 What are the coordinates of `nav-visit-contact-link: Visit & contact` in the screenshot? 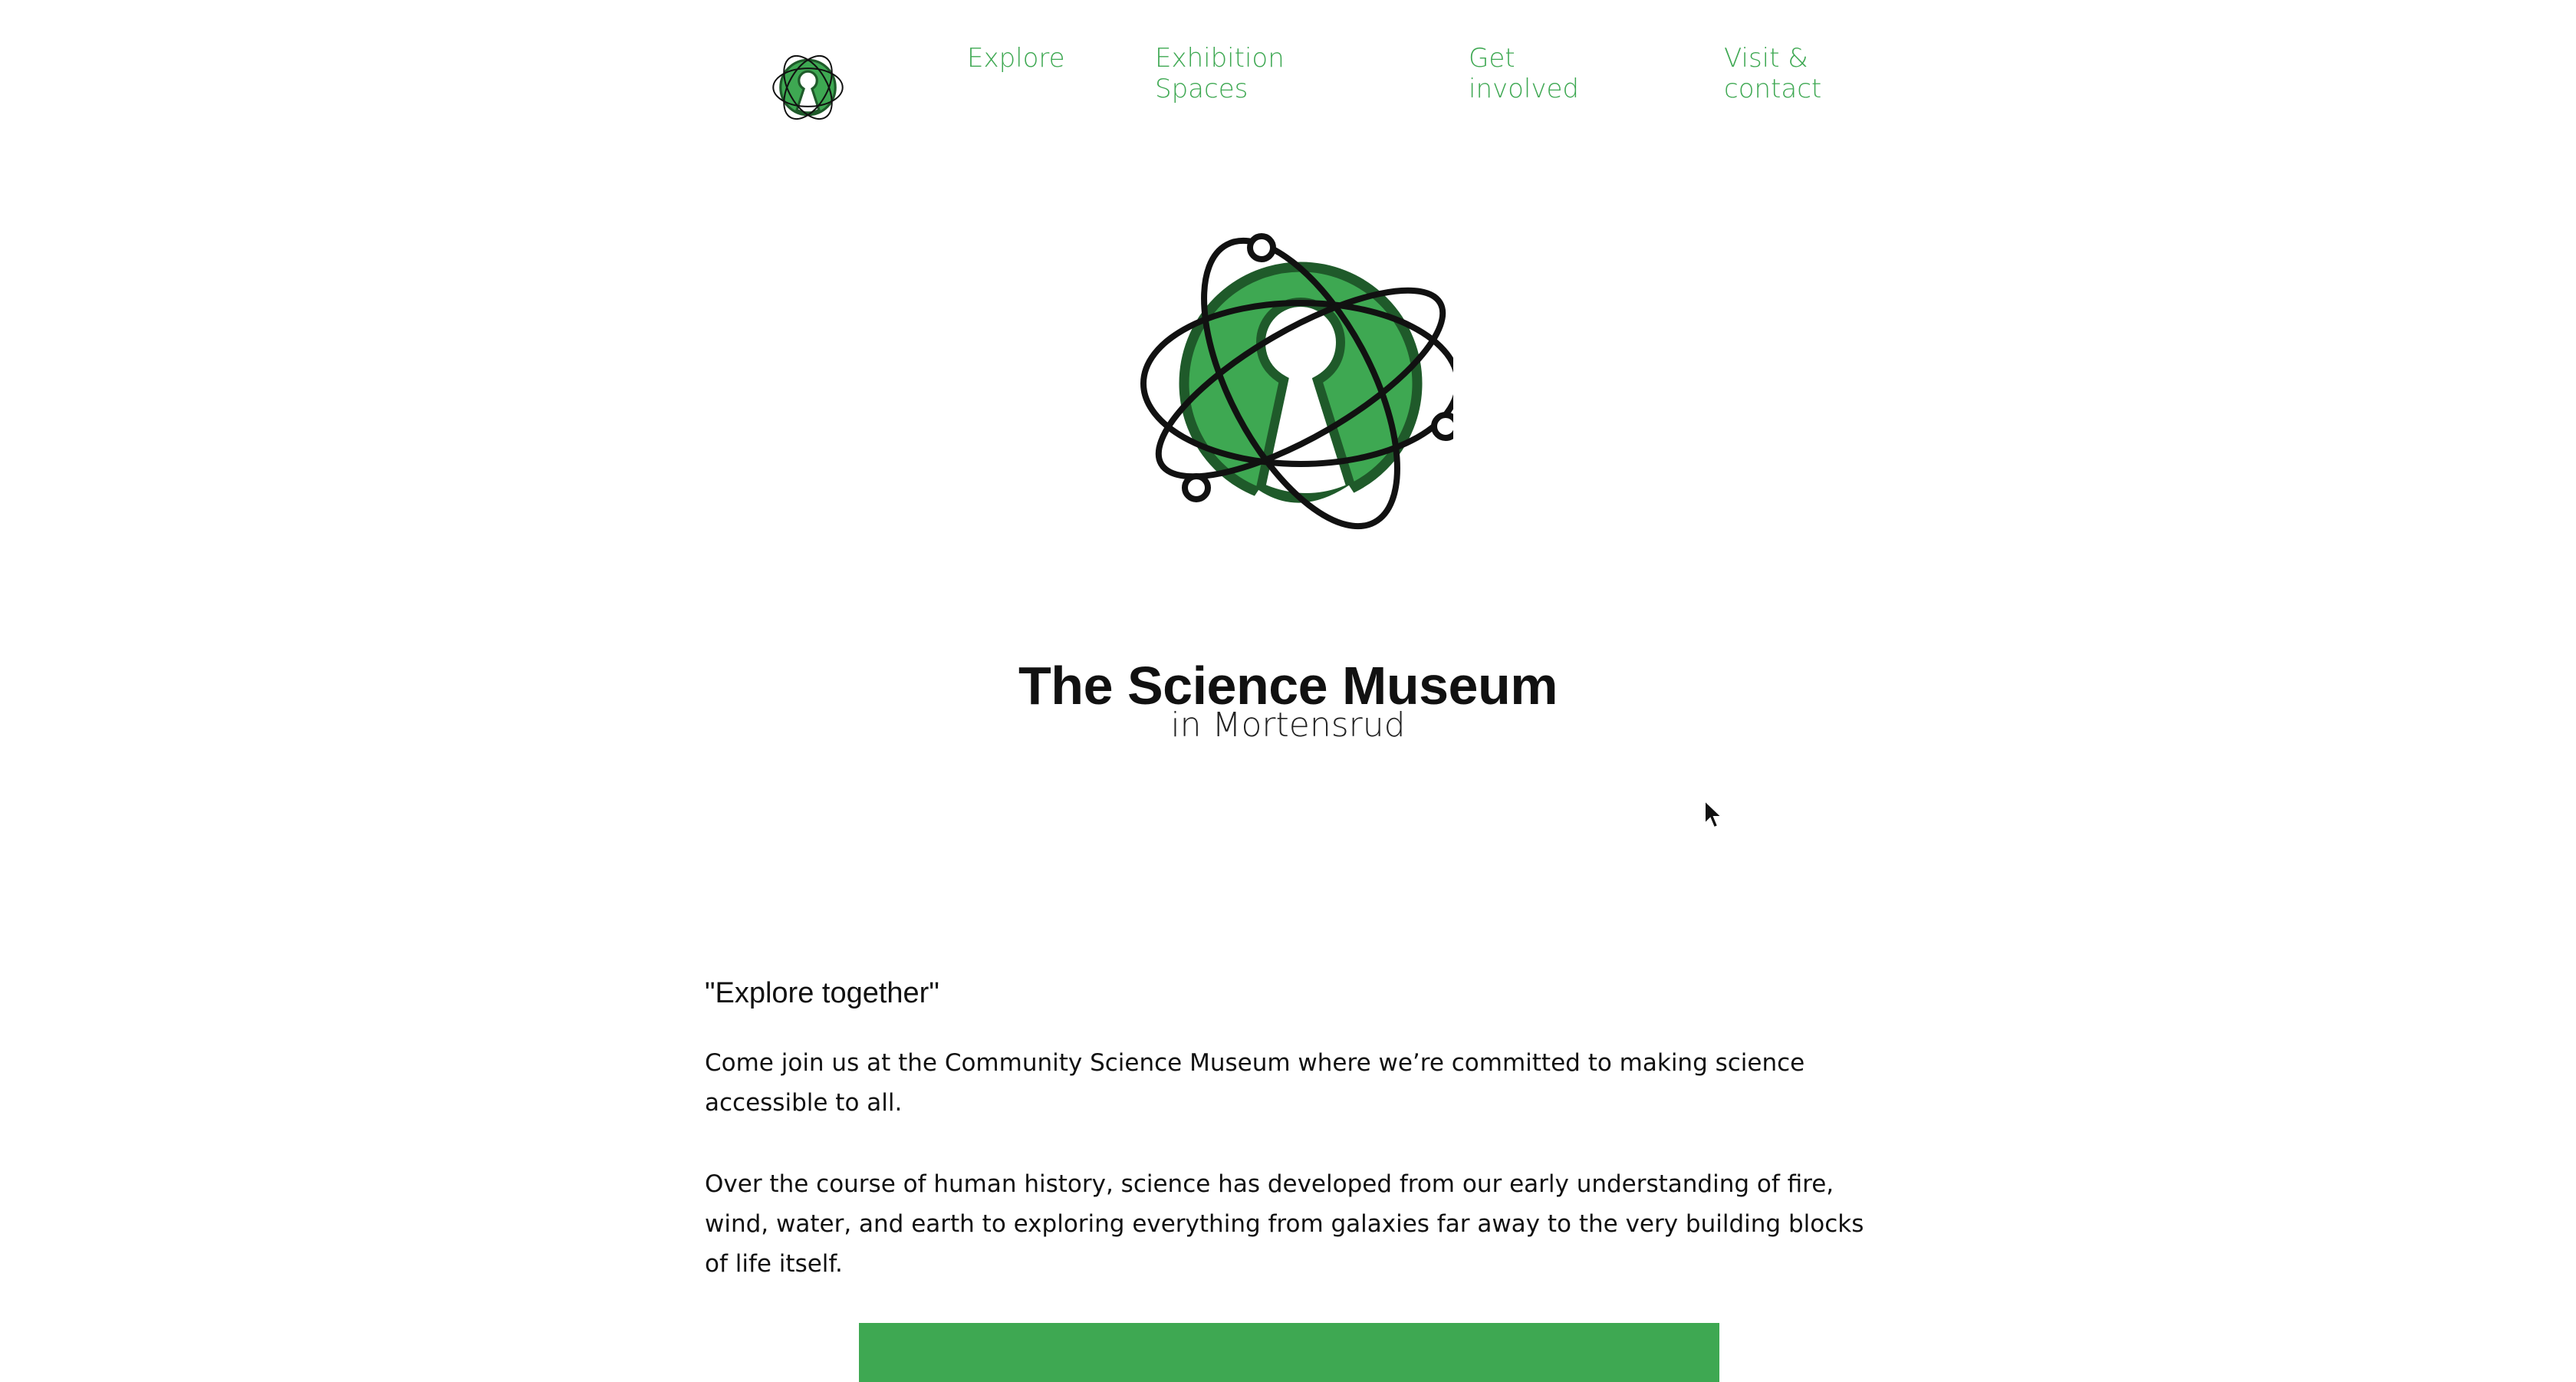 It's located at (1772, 73).